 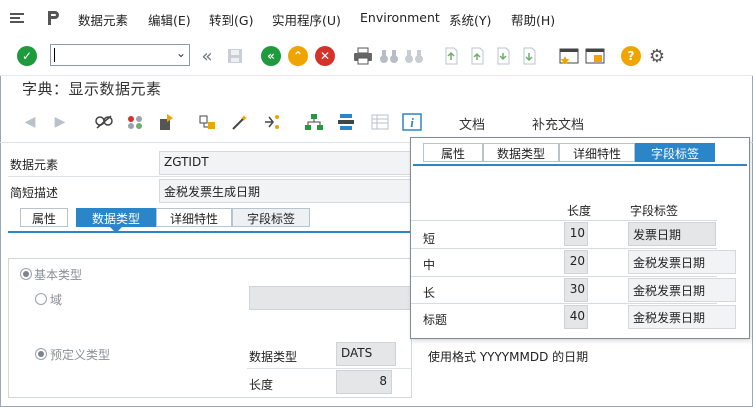 What do you see at coordinates (400, 17) in the screenshot?
I see `menu-environment: Environment` at bounding box center [400, 17].